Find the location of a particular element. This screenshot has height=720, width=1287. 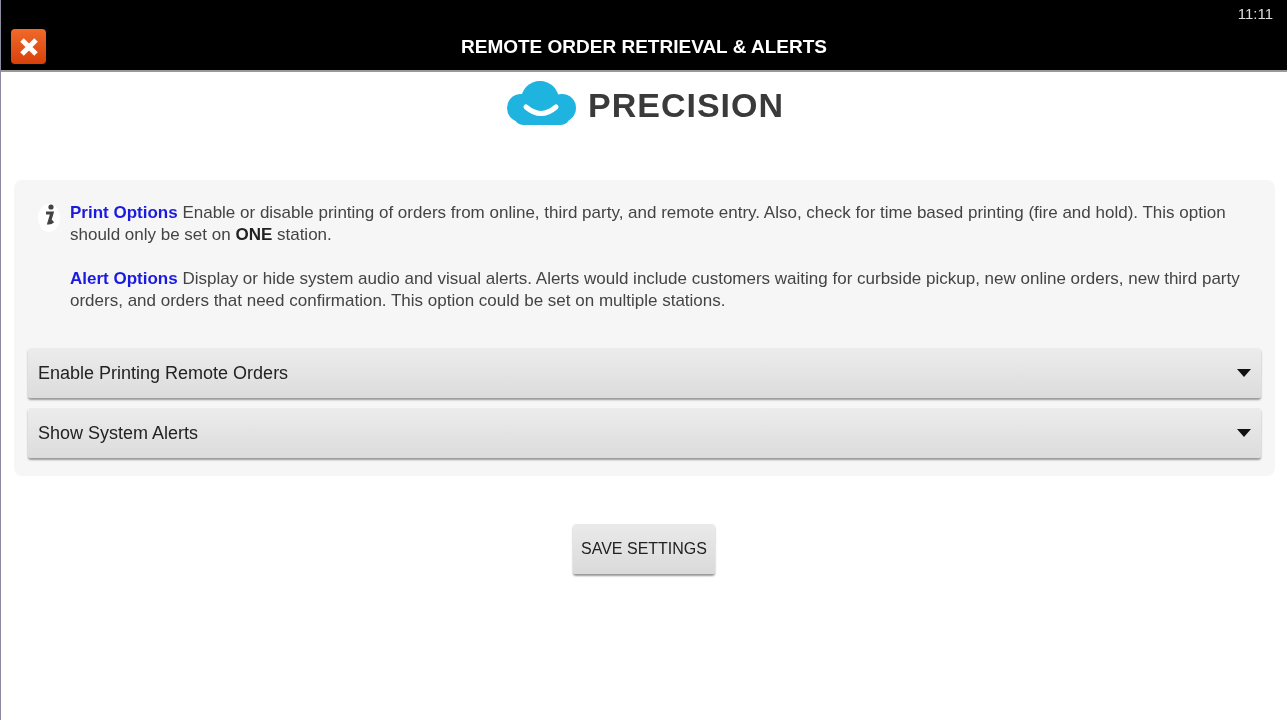

info-icon is located at coordinates (49, 218).